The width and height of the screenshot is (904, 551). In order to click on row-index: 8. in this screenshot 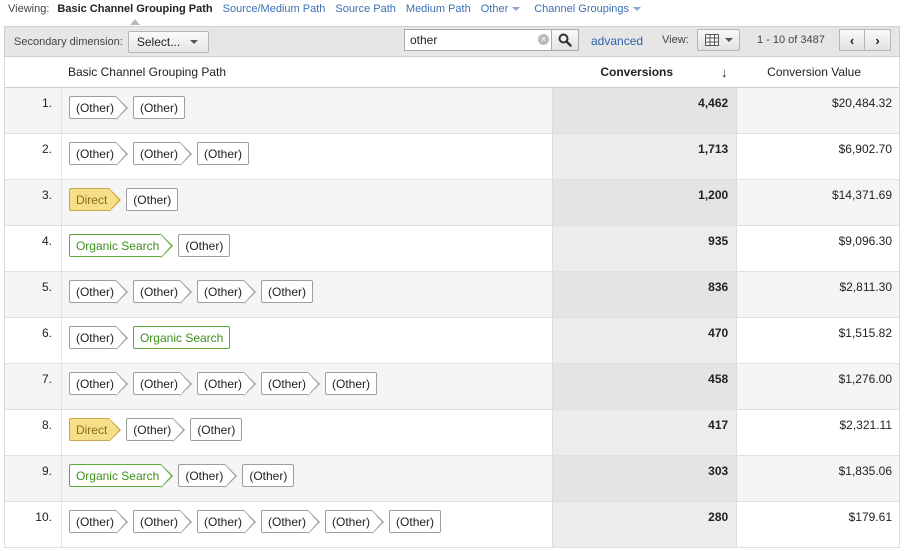, I will do `click(33, 432)`.